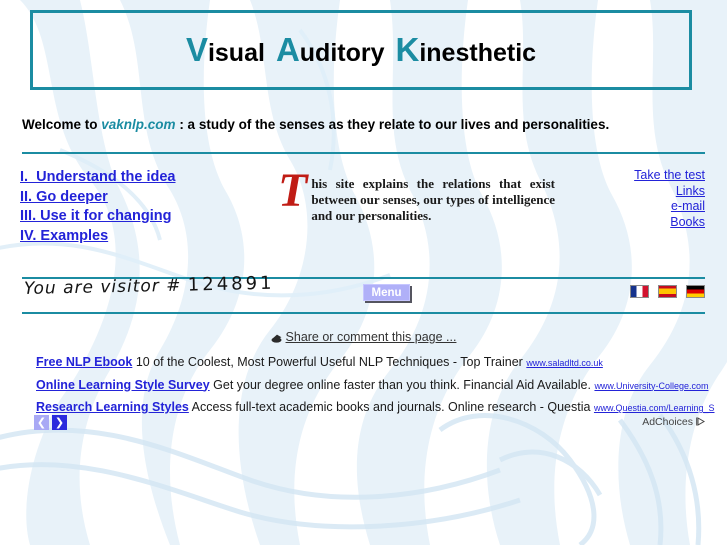 The image size is (727, 545). Describe the element at coordinates (363, 153) in the screenshot. I see `divider-top` at that location.